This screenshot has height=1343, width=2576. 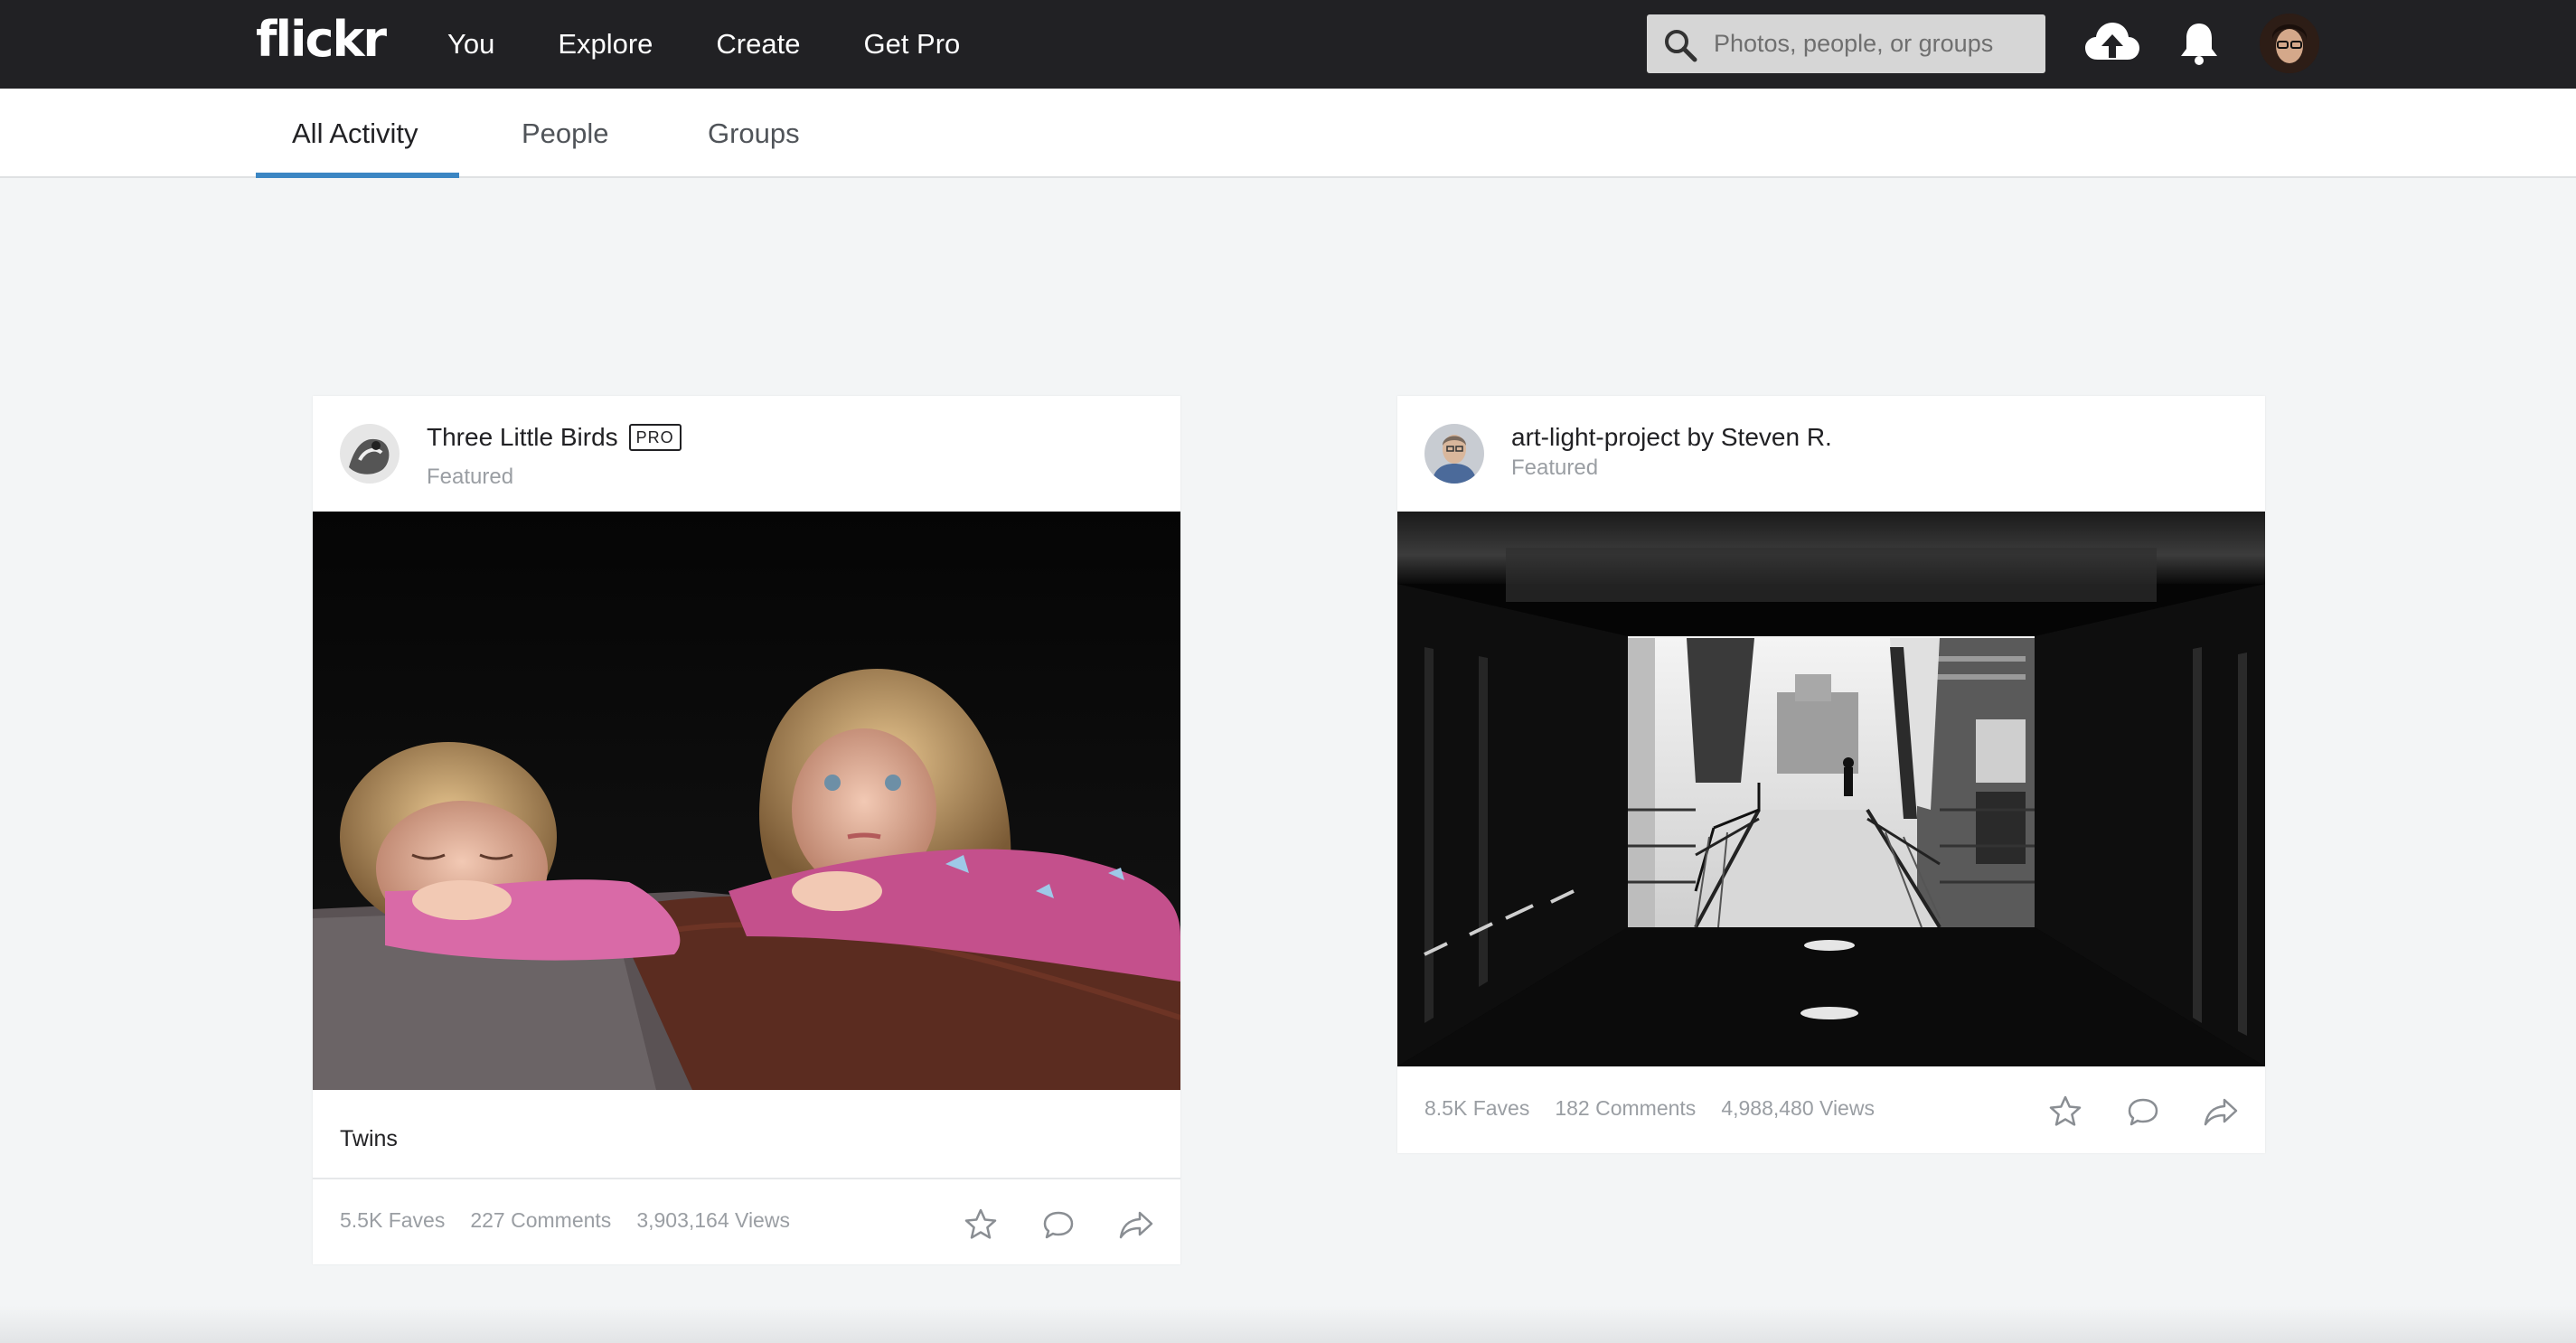 I want to click on search-box, so click(x=1846, y=43).